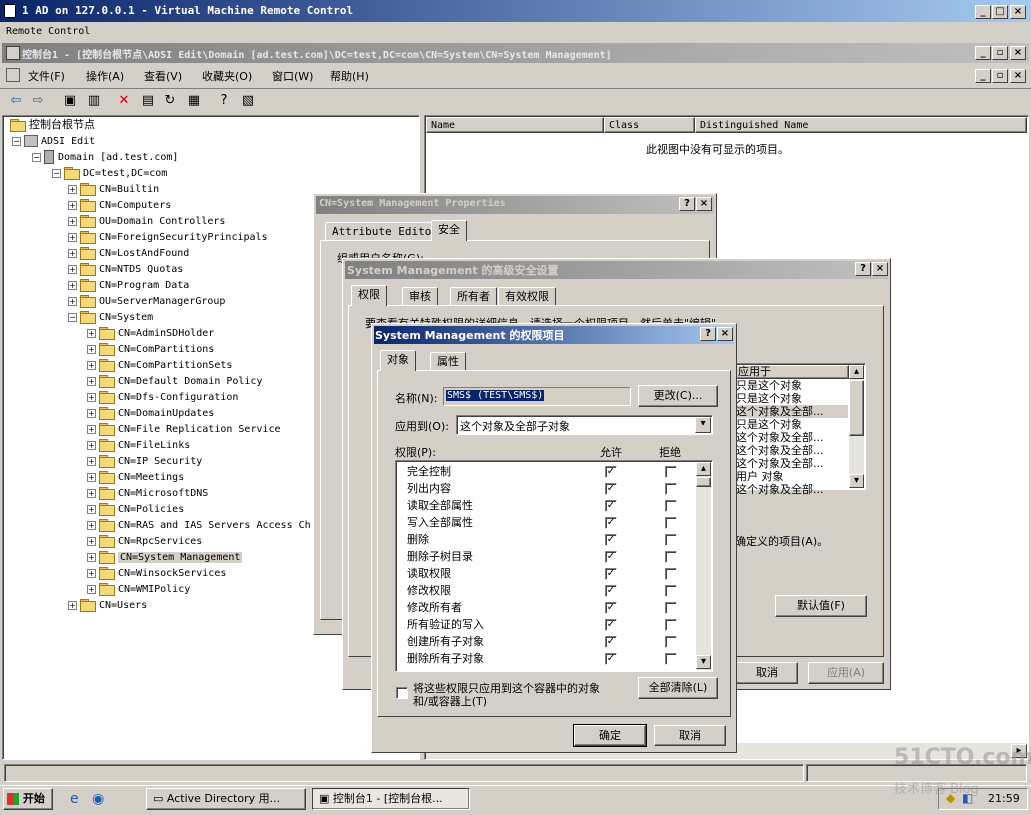 The image size is (1031, 815). What do you see at coordinates (1000, 12) in the screenshot?
I see `vm-maximize-button: □` at bounding box center [1000, 12].